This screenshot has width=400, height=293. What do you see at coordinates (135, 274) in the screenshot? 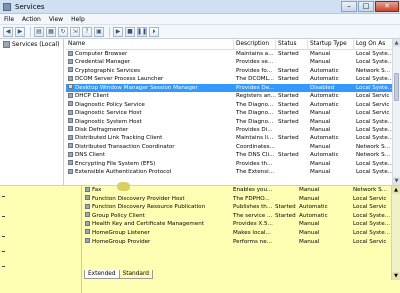
I see `tab-standard: Standard` at bounding box center [135, 274].